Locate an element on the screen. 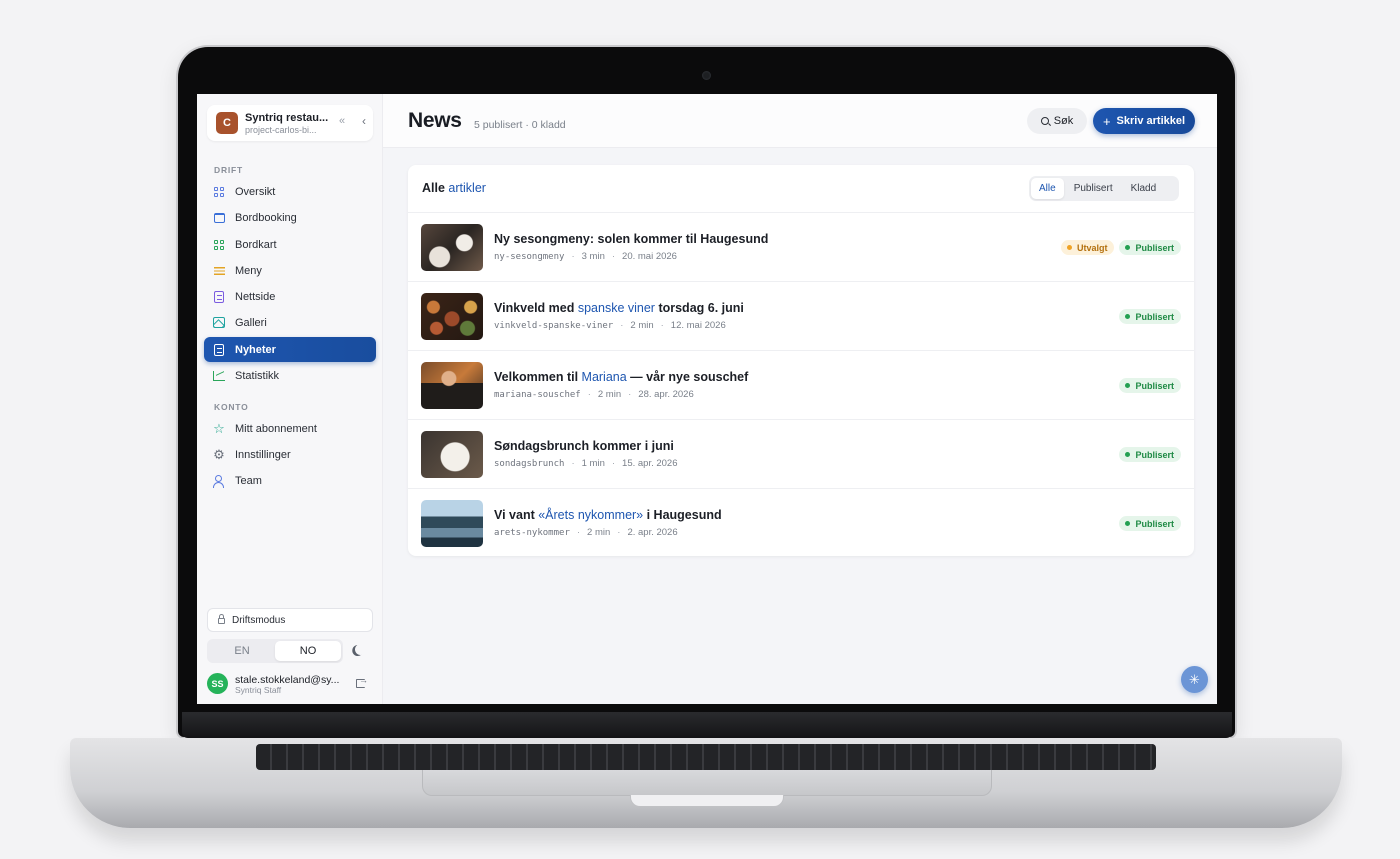  menu-lines-icon is located at coordinates (219, 271).